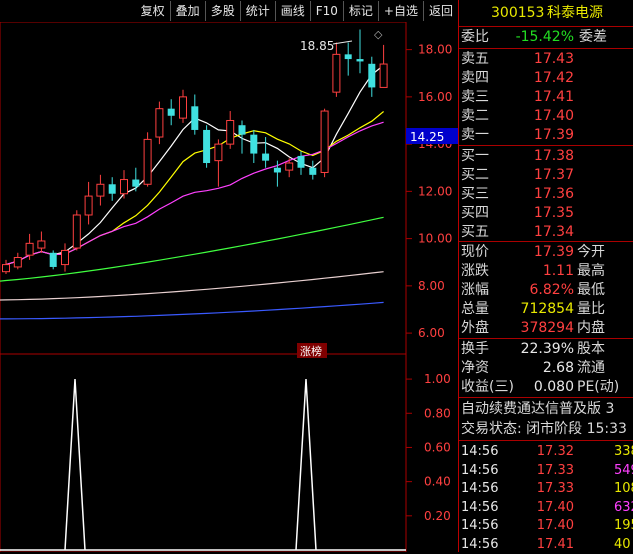 The image size is (633, 554). Describe the element at coordinates (546, 328) in the screenshot. I see `quote-stat-4: 外盘 378294 内盘` at that location.